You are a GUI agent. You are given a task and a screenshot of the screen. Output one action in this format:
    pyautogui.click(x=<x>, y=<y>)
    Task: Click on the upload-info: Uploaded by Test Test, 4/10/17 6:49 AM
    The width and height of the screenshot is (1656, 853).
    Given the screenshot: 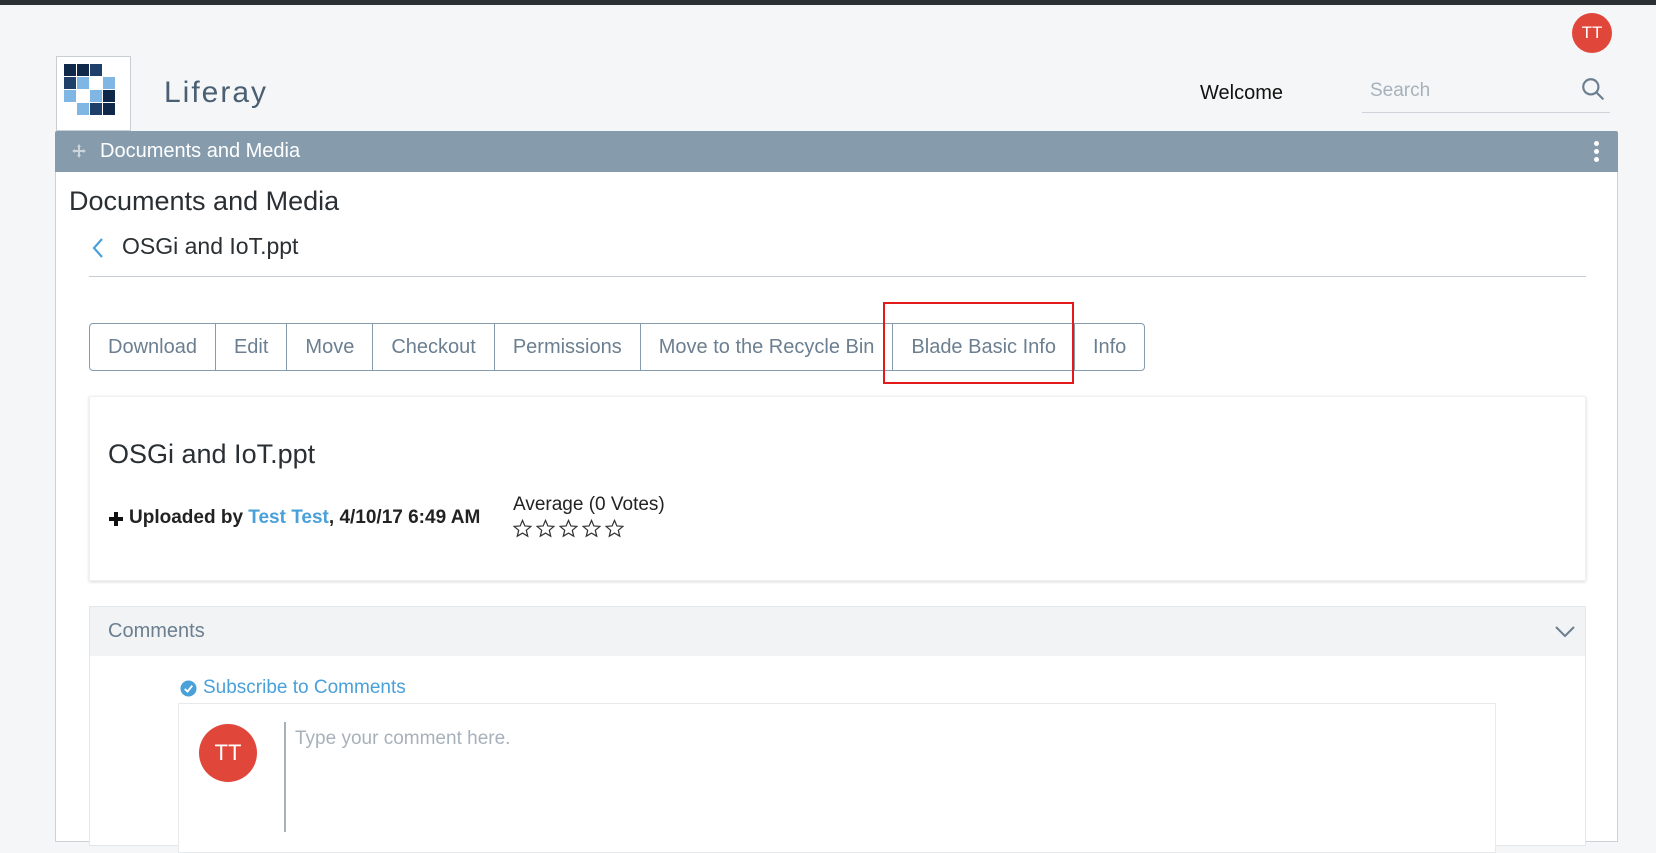 What is the action you would take?
    pyautogui.click(x=304, y=518)
    